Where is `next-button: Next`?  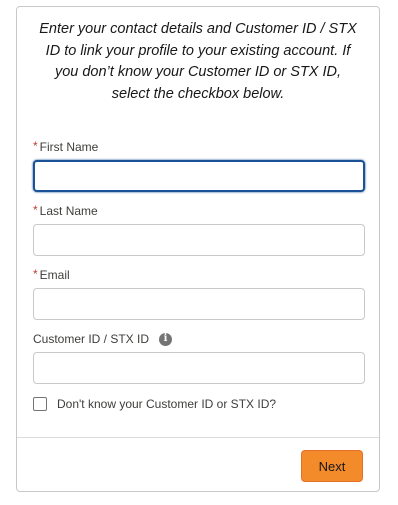
next-button: Next is located at coordinates (332, 466).